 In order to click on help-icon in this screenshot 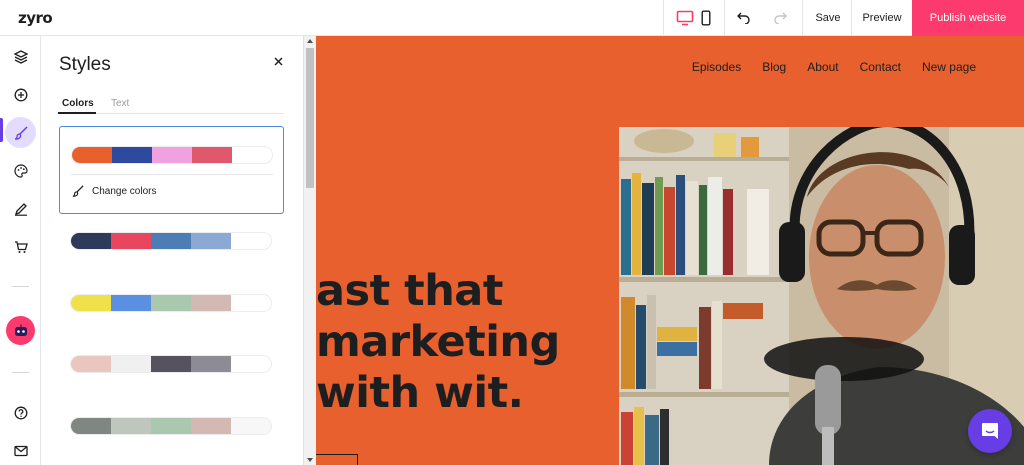, I will do `click(20, 412)`.